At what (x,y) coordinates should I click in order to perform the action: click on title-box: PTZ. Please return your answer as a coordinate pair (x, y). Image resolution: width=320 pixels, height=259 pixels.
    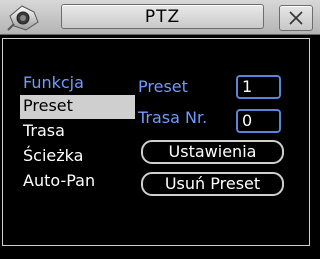
    Looking at the image, I should click on (162, 16).